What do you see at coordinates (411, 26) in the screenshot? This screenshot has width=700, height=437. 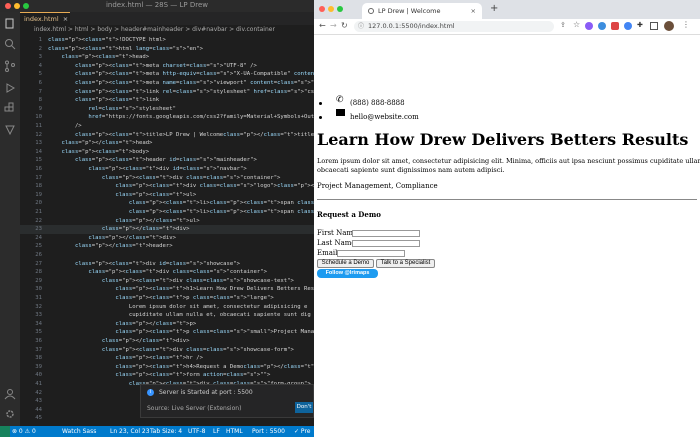 I see `url-text: 127.0.0.1:5500/index.html` at bounding box center [411, 26].